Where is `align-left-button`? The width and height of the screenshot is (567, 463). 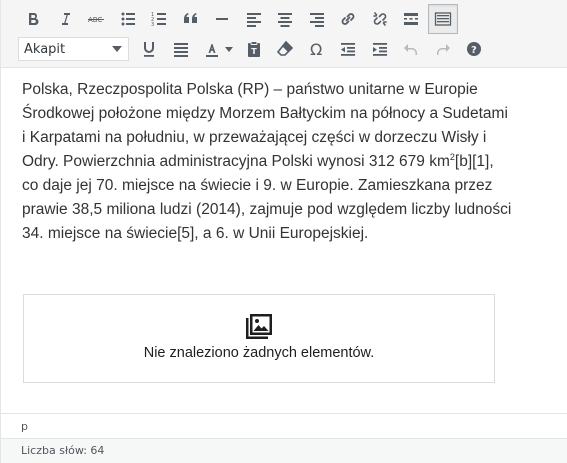
align-left-button is located at coordinates (254, 19).